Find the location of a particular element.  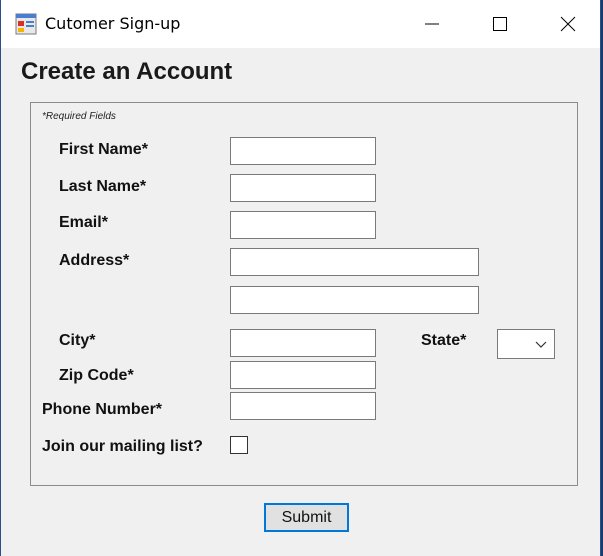

maximize-icon is located at coordinates (500, 24).